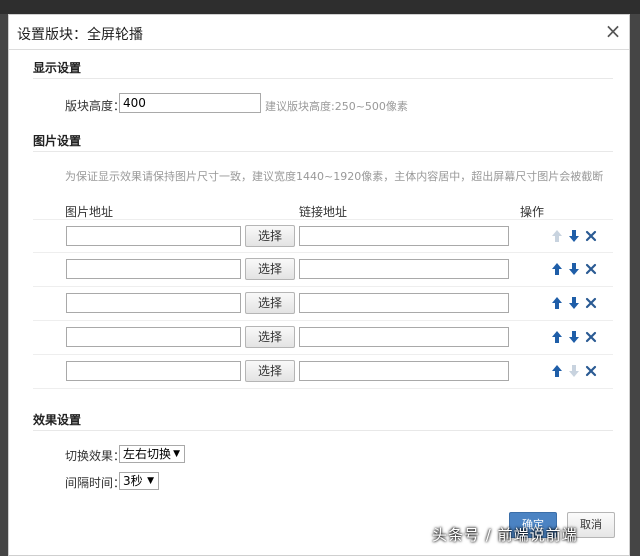 Image resolution: width=640 pixels, height=556 pixels. I want to click on interval-label: 间隔时间：, so click(95, 483).